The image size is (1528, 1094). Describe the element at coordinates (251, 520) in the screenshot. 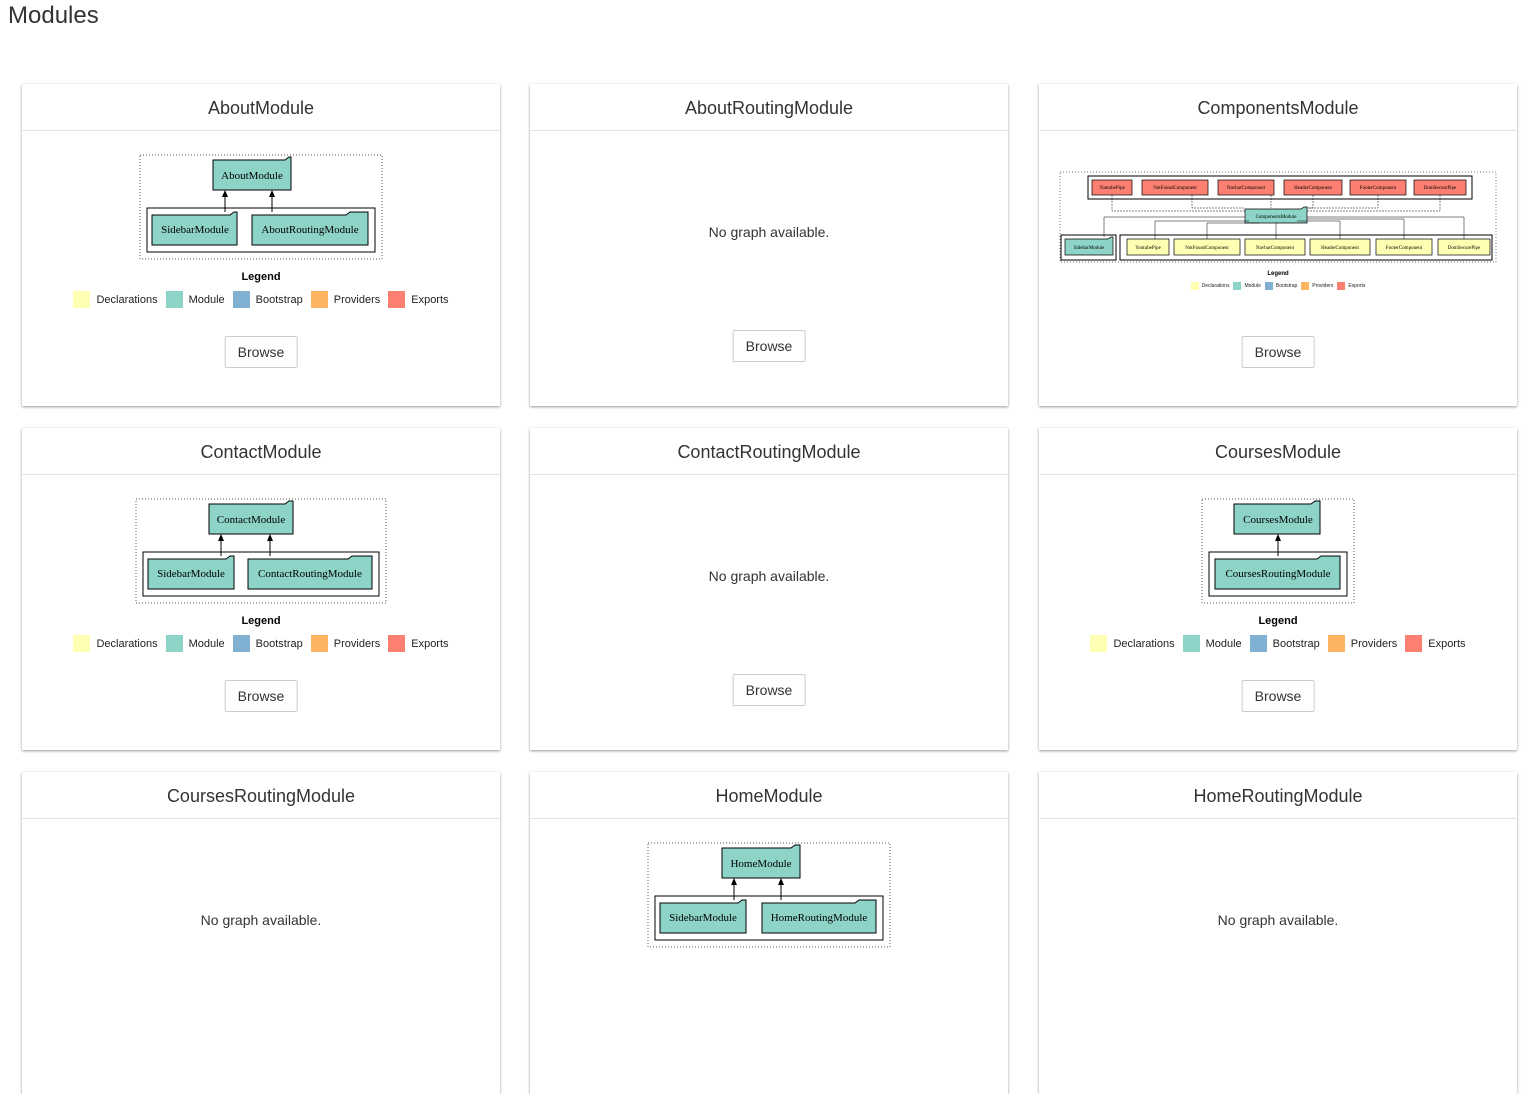

I see `graph-node-main: ContactModule` at that location.